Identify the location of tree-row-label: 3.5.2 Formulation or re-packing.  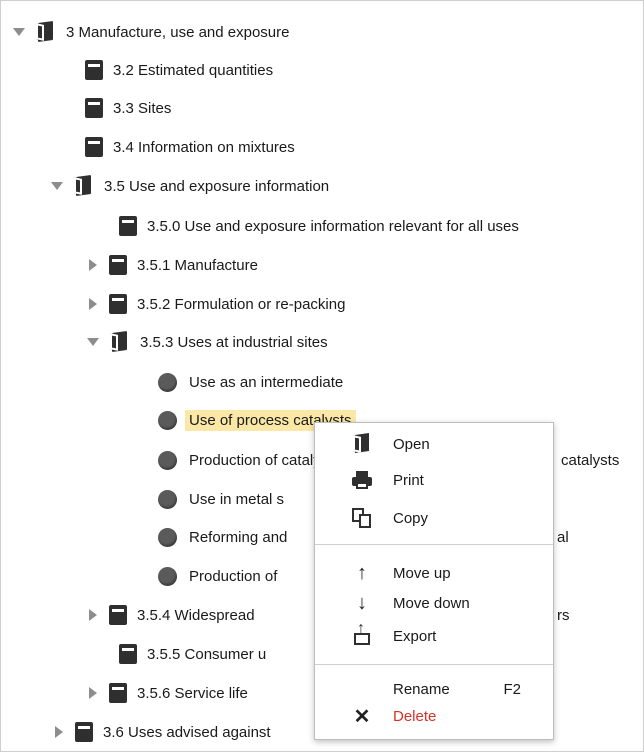
(241, 304).